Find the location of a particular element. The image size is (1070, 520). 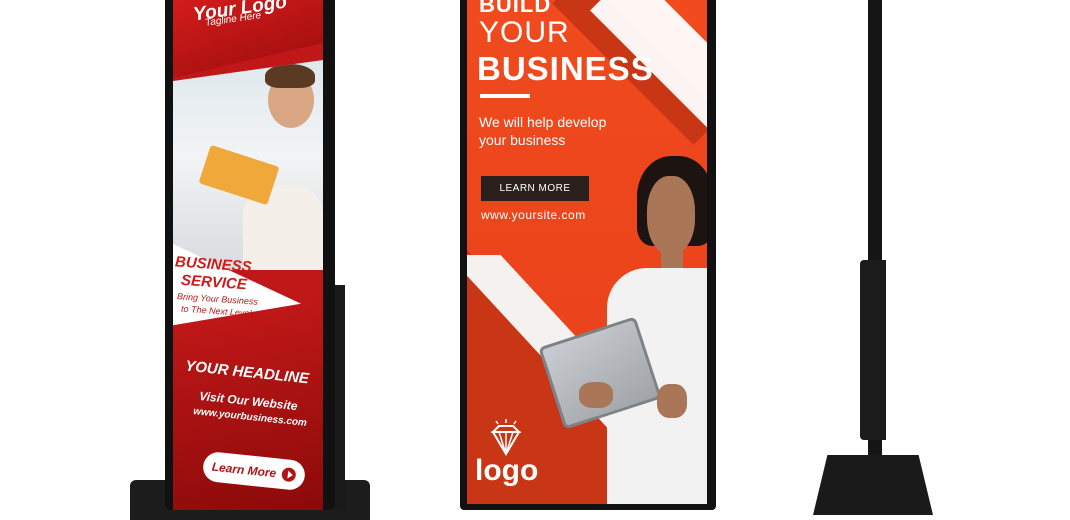

business-man-photo is located at coordinates (248, 165).